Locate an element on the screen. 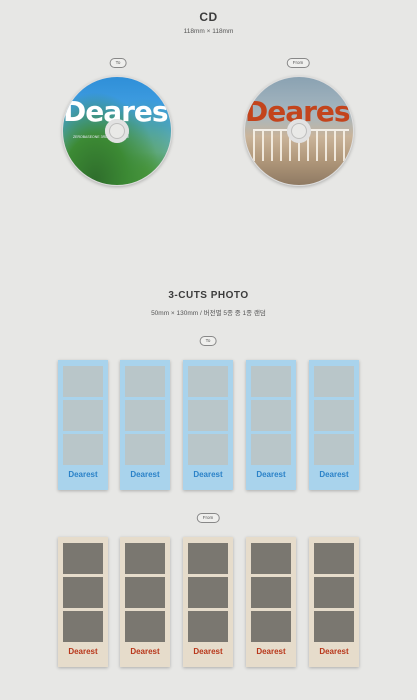 This screenshot has height=700, width=417. cd-size-label: 118mm × 118mm is located at coordinates (208, 31).